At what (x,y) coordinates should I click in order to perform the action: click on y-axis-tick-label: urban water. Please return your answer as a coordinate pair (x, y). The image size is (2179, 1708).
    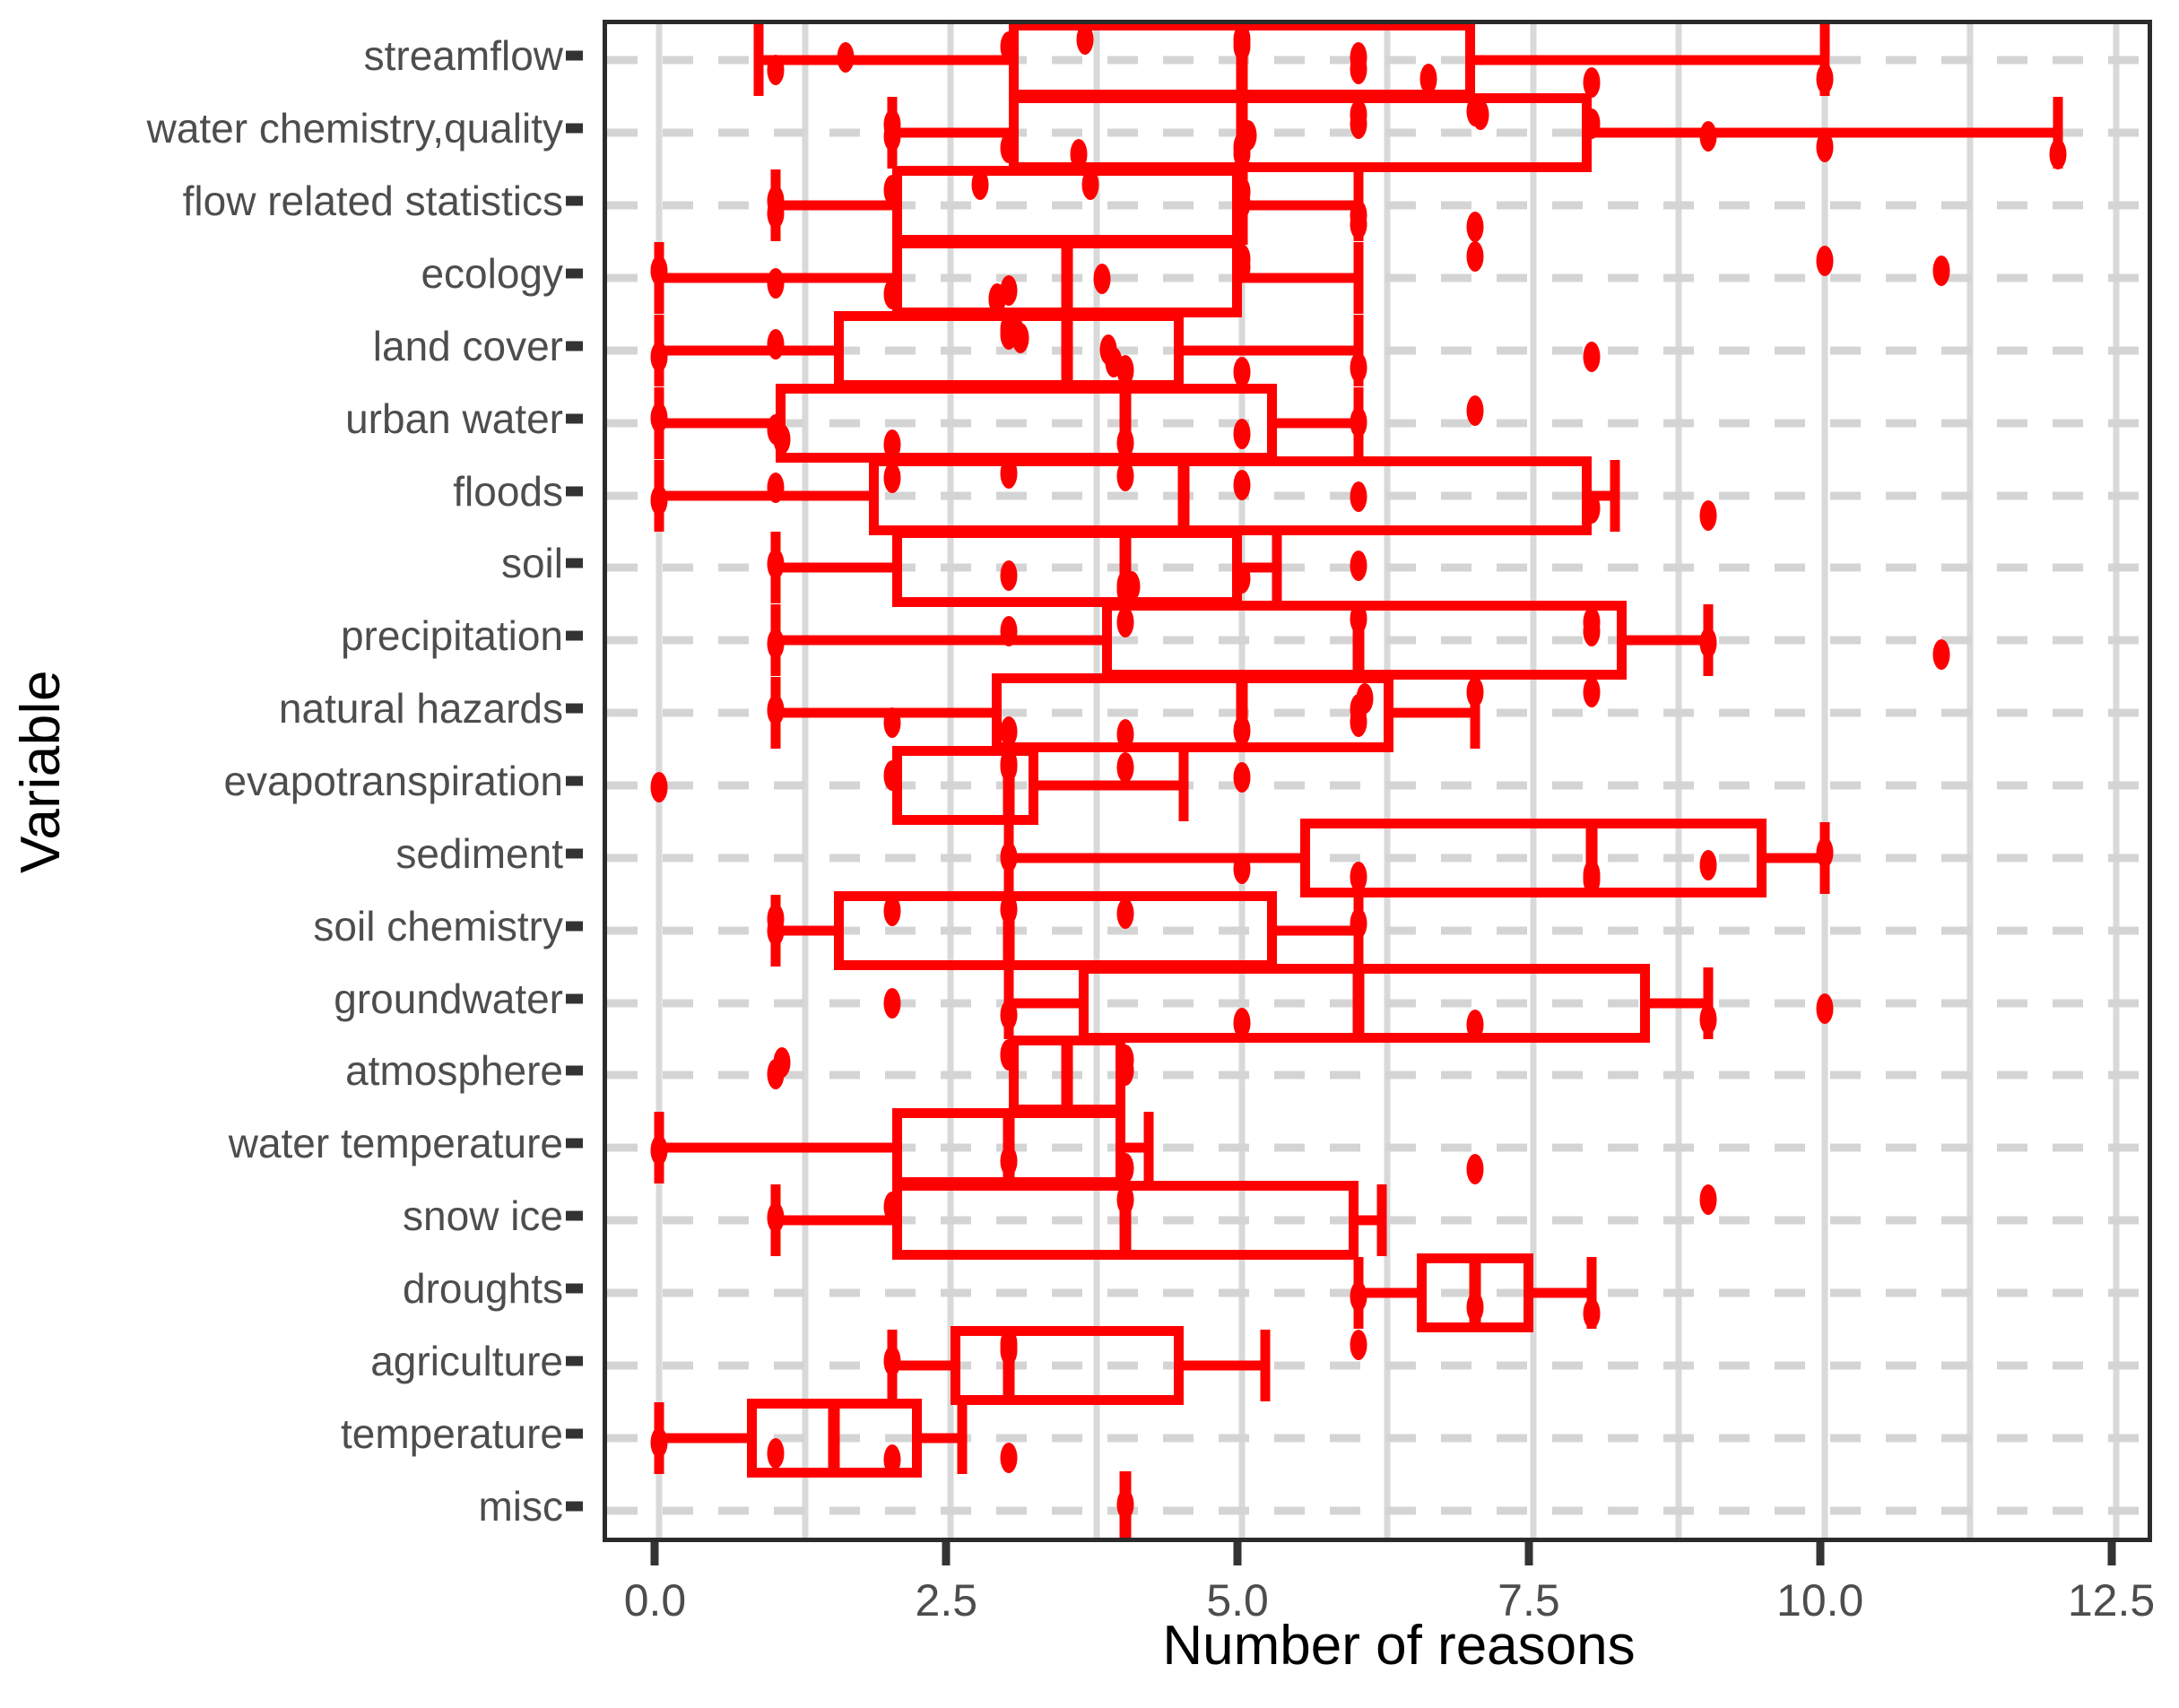
    Looking at the image, I should click on (454, 418).